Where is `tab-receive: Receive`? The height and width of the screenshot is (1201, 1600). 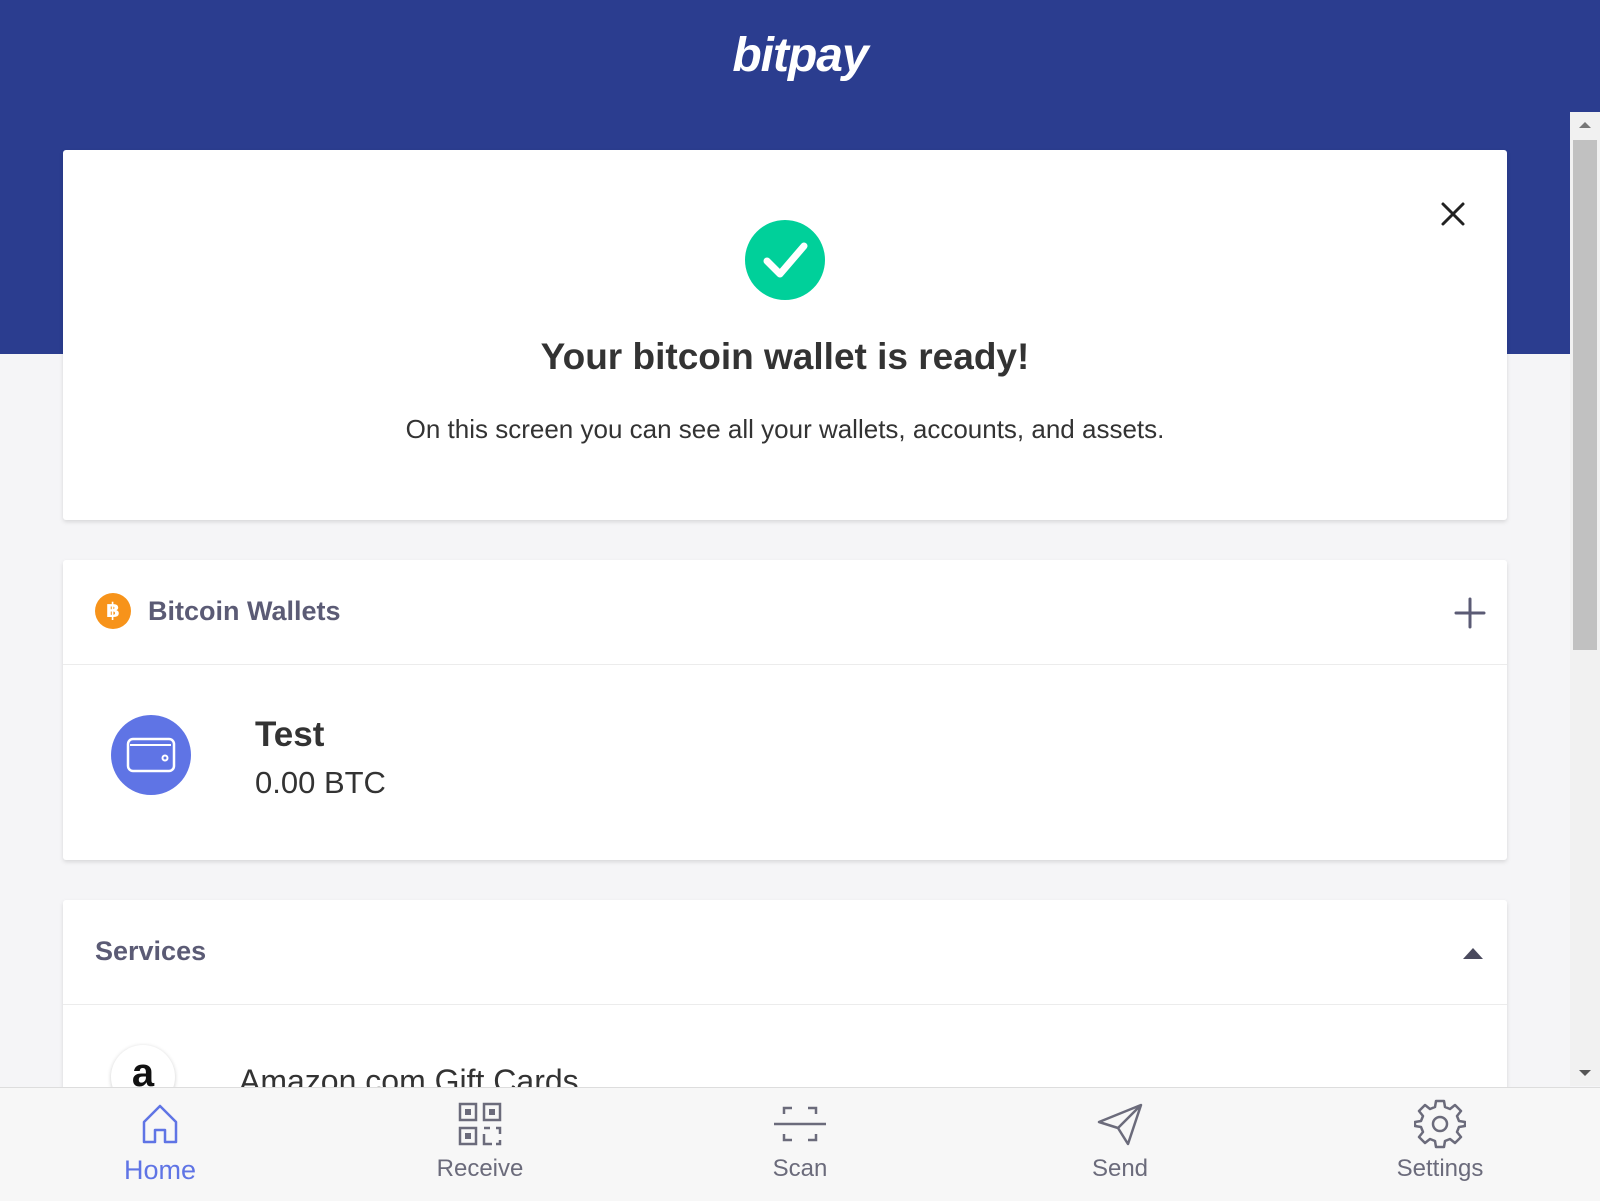
tab-receive: Receive is located at coordinates (480, 1144).